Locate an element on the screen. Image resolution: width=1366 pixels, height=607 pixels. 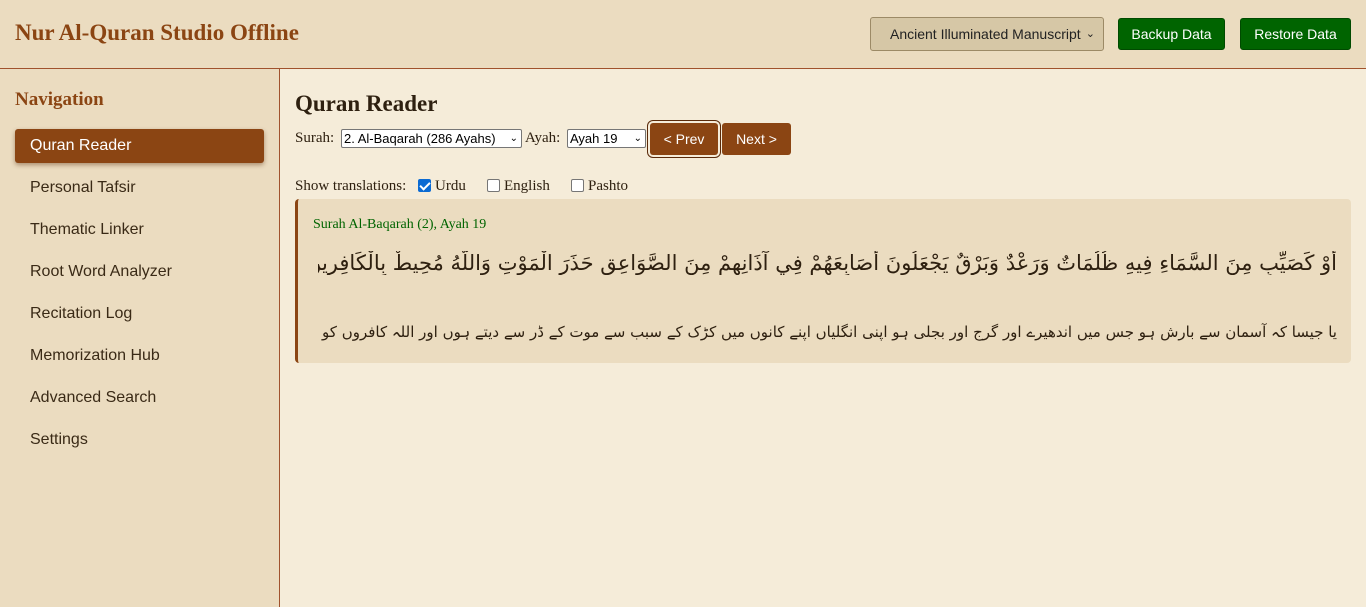
sidebar-item-memorization-hub: Memorization Hub is located at coordinates (139, 356).